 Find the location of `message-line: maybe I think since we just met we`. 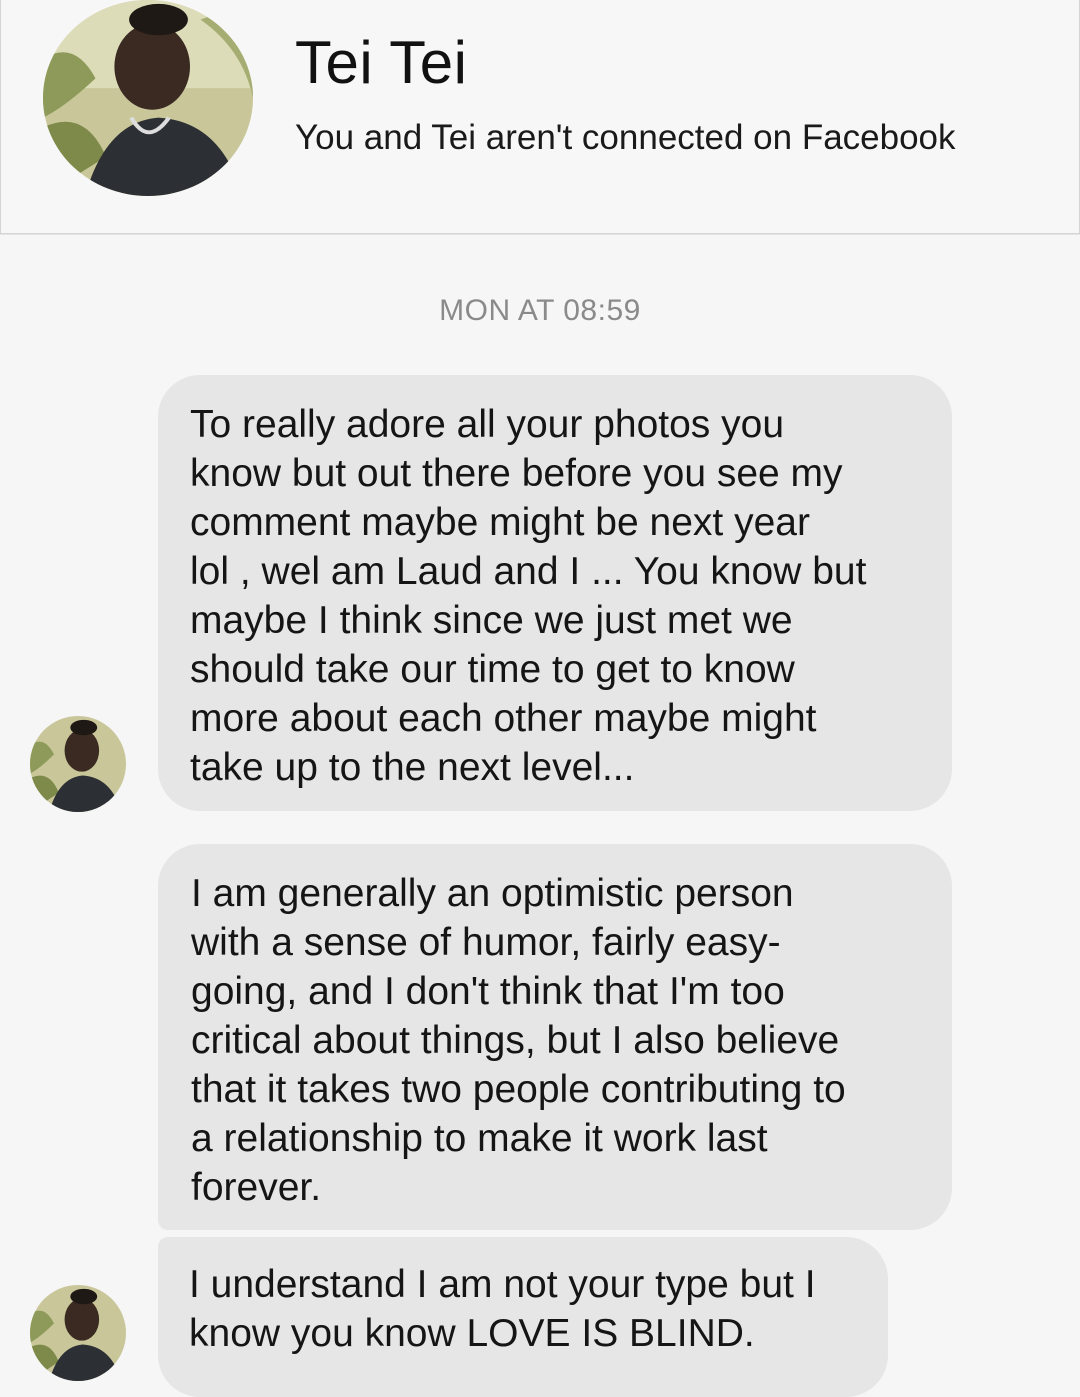

message-line: maybe I think since we just met we is located at coordinates (491, 620).